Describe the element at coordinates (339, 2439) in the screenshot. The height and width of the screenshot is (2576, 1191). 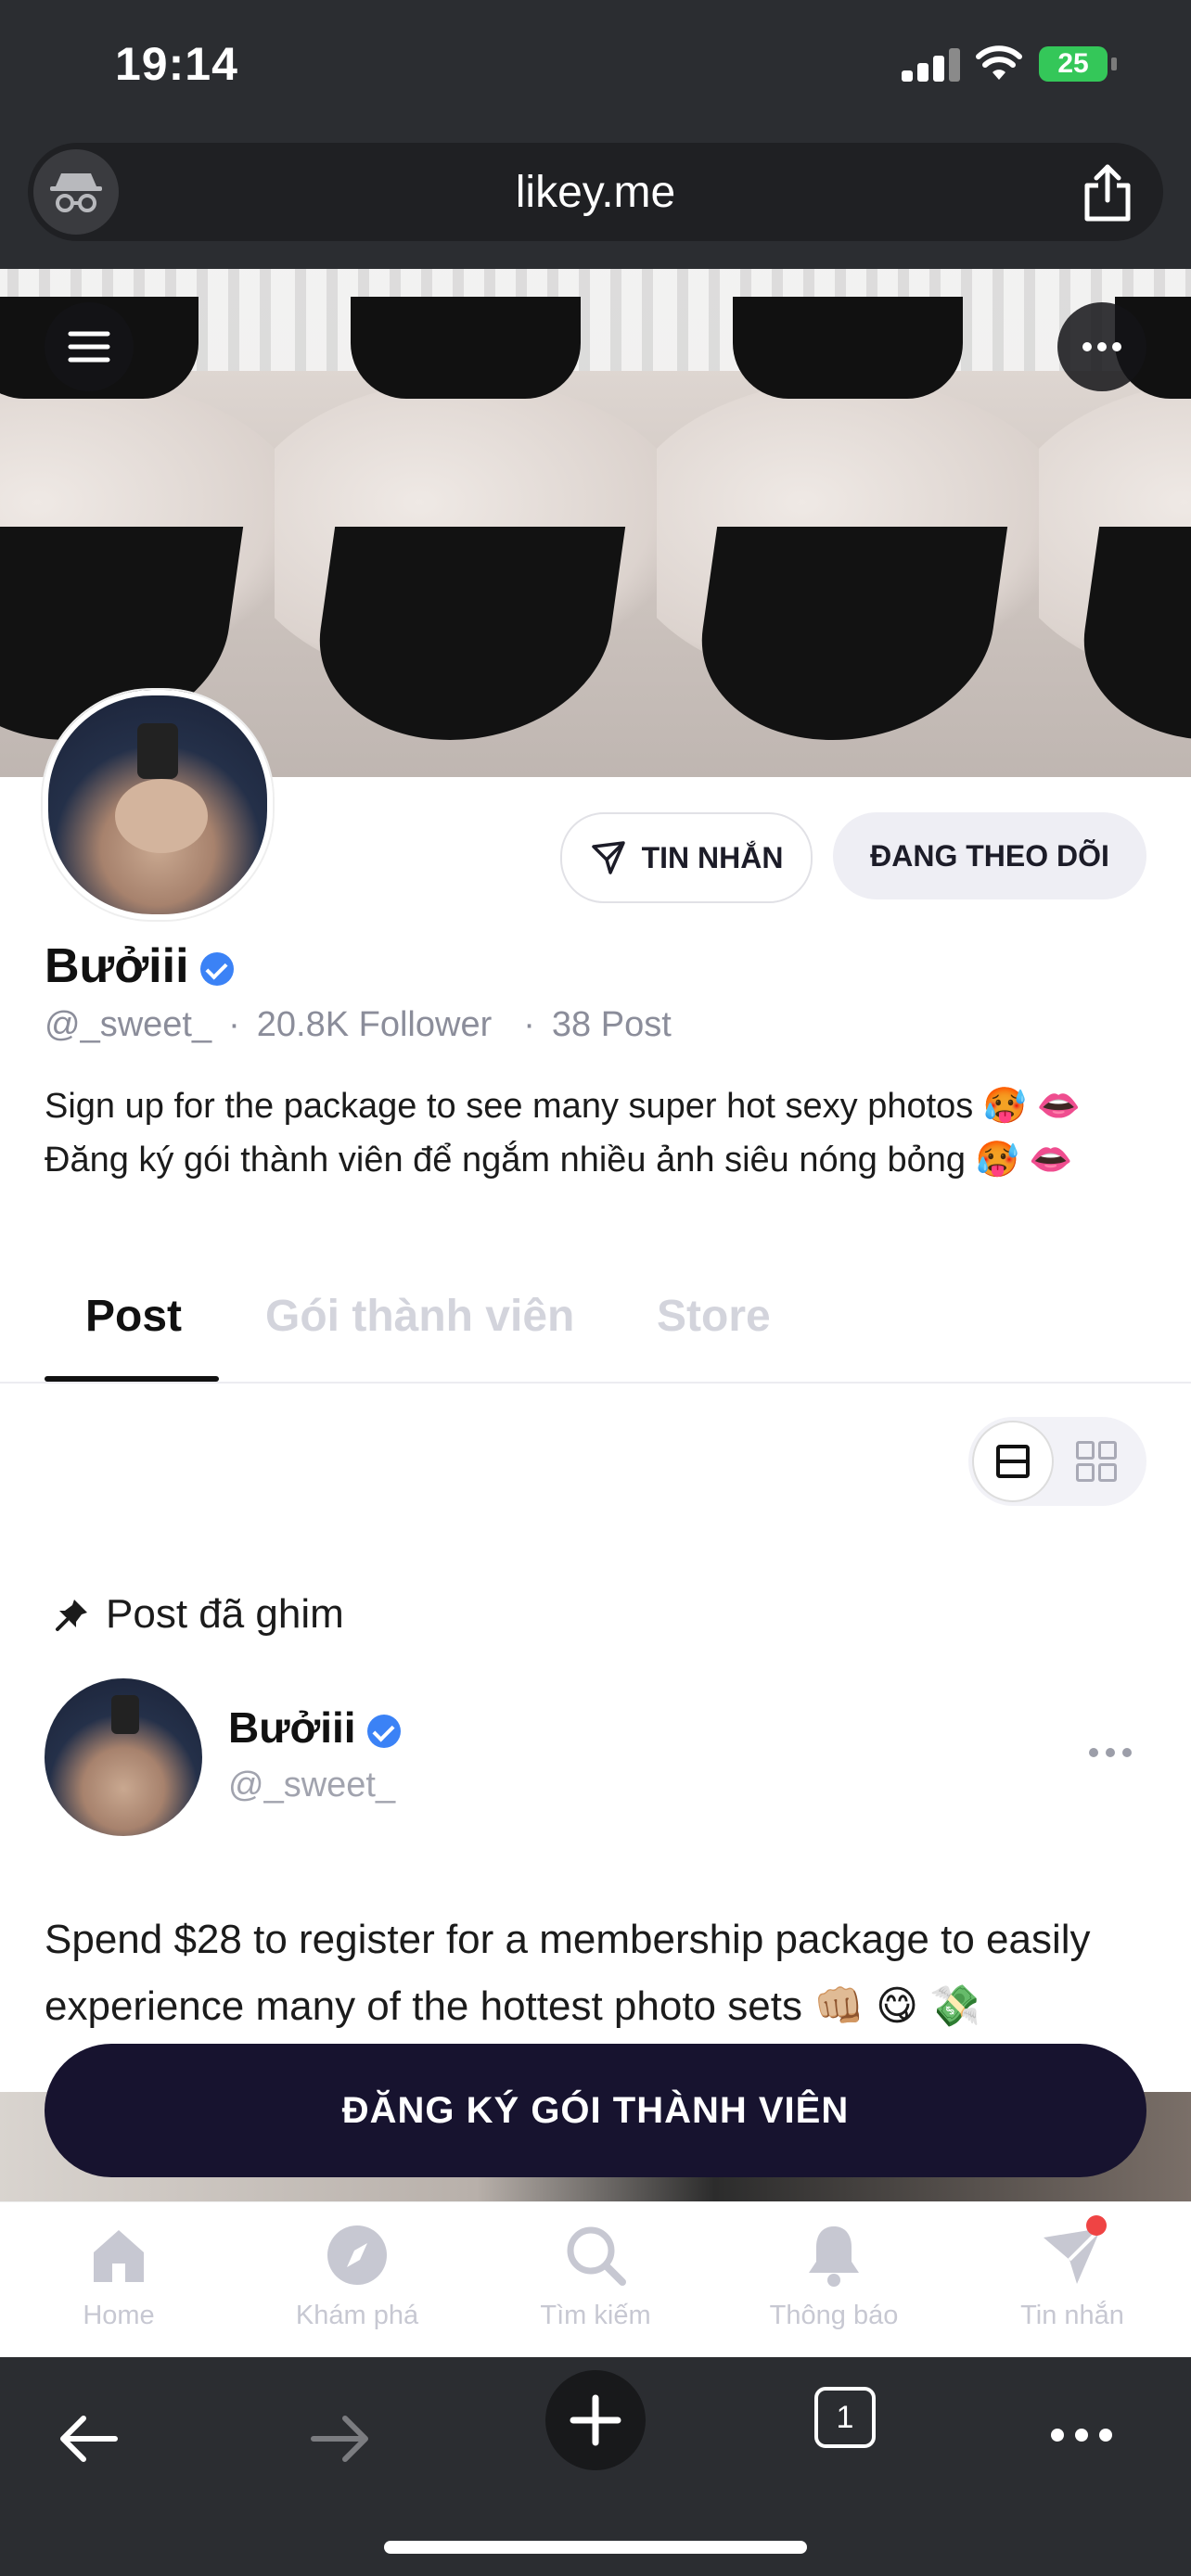
I see `forward-arrow-icon` at that location.